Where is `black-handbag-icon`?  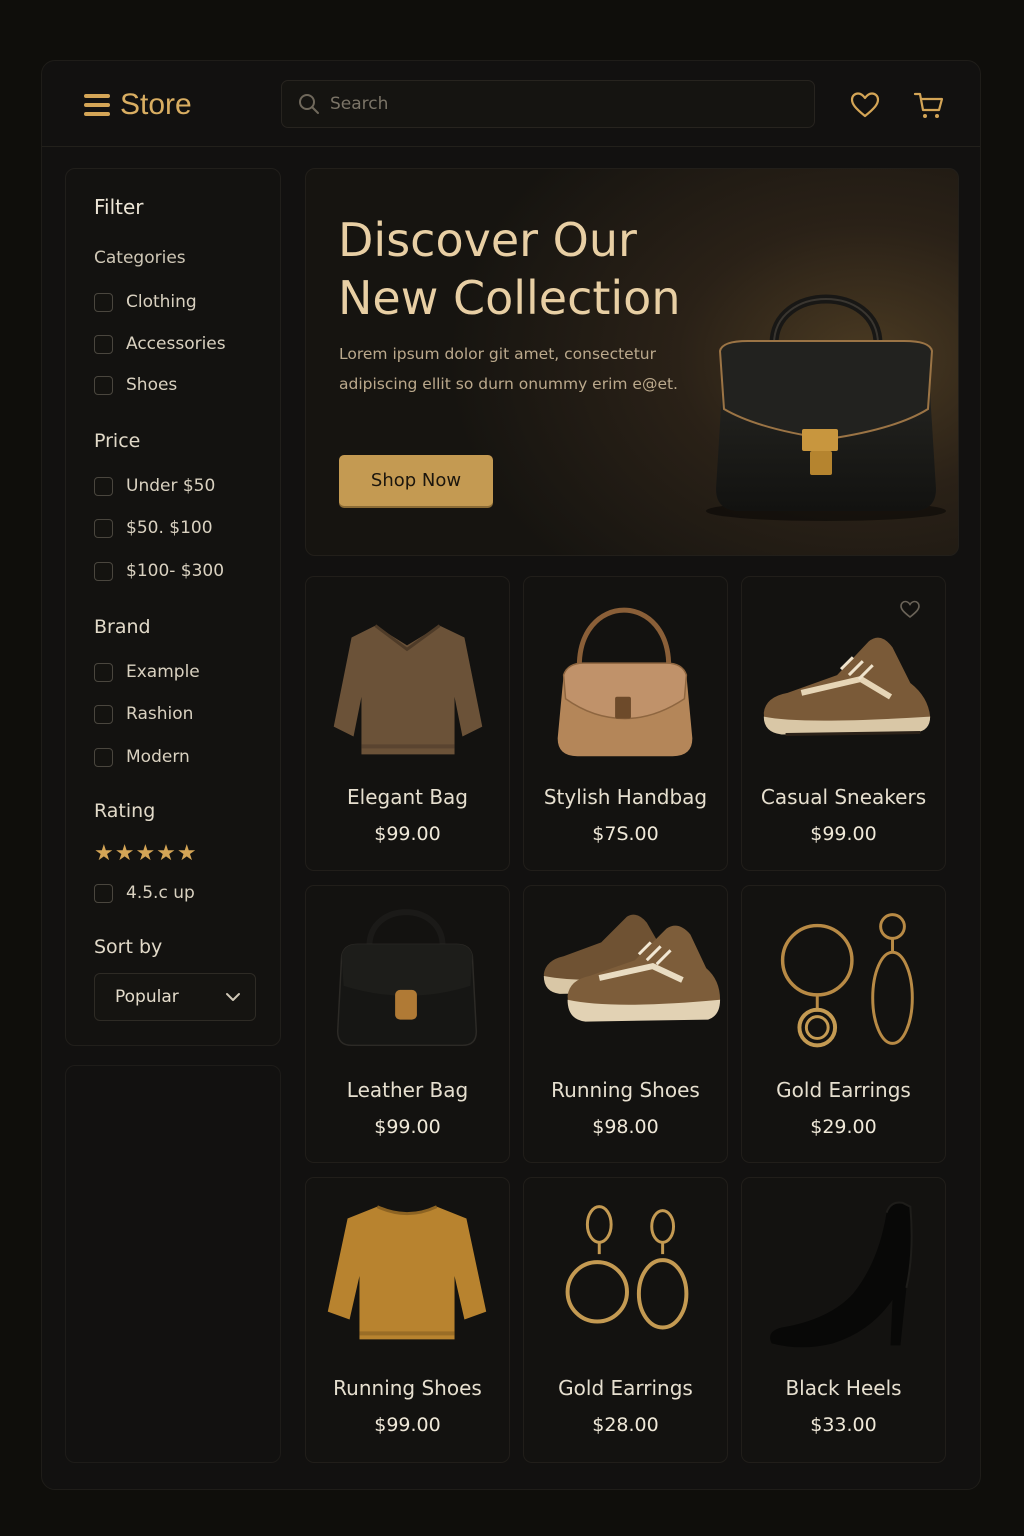 black-handbag-icon is located at coordinates (826, 407).